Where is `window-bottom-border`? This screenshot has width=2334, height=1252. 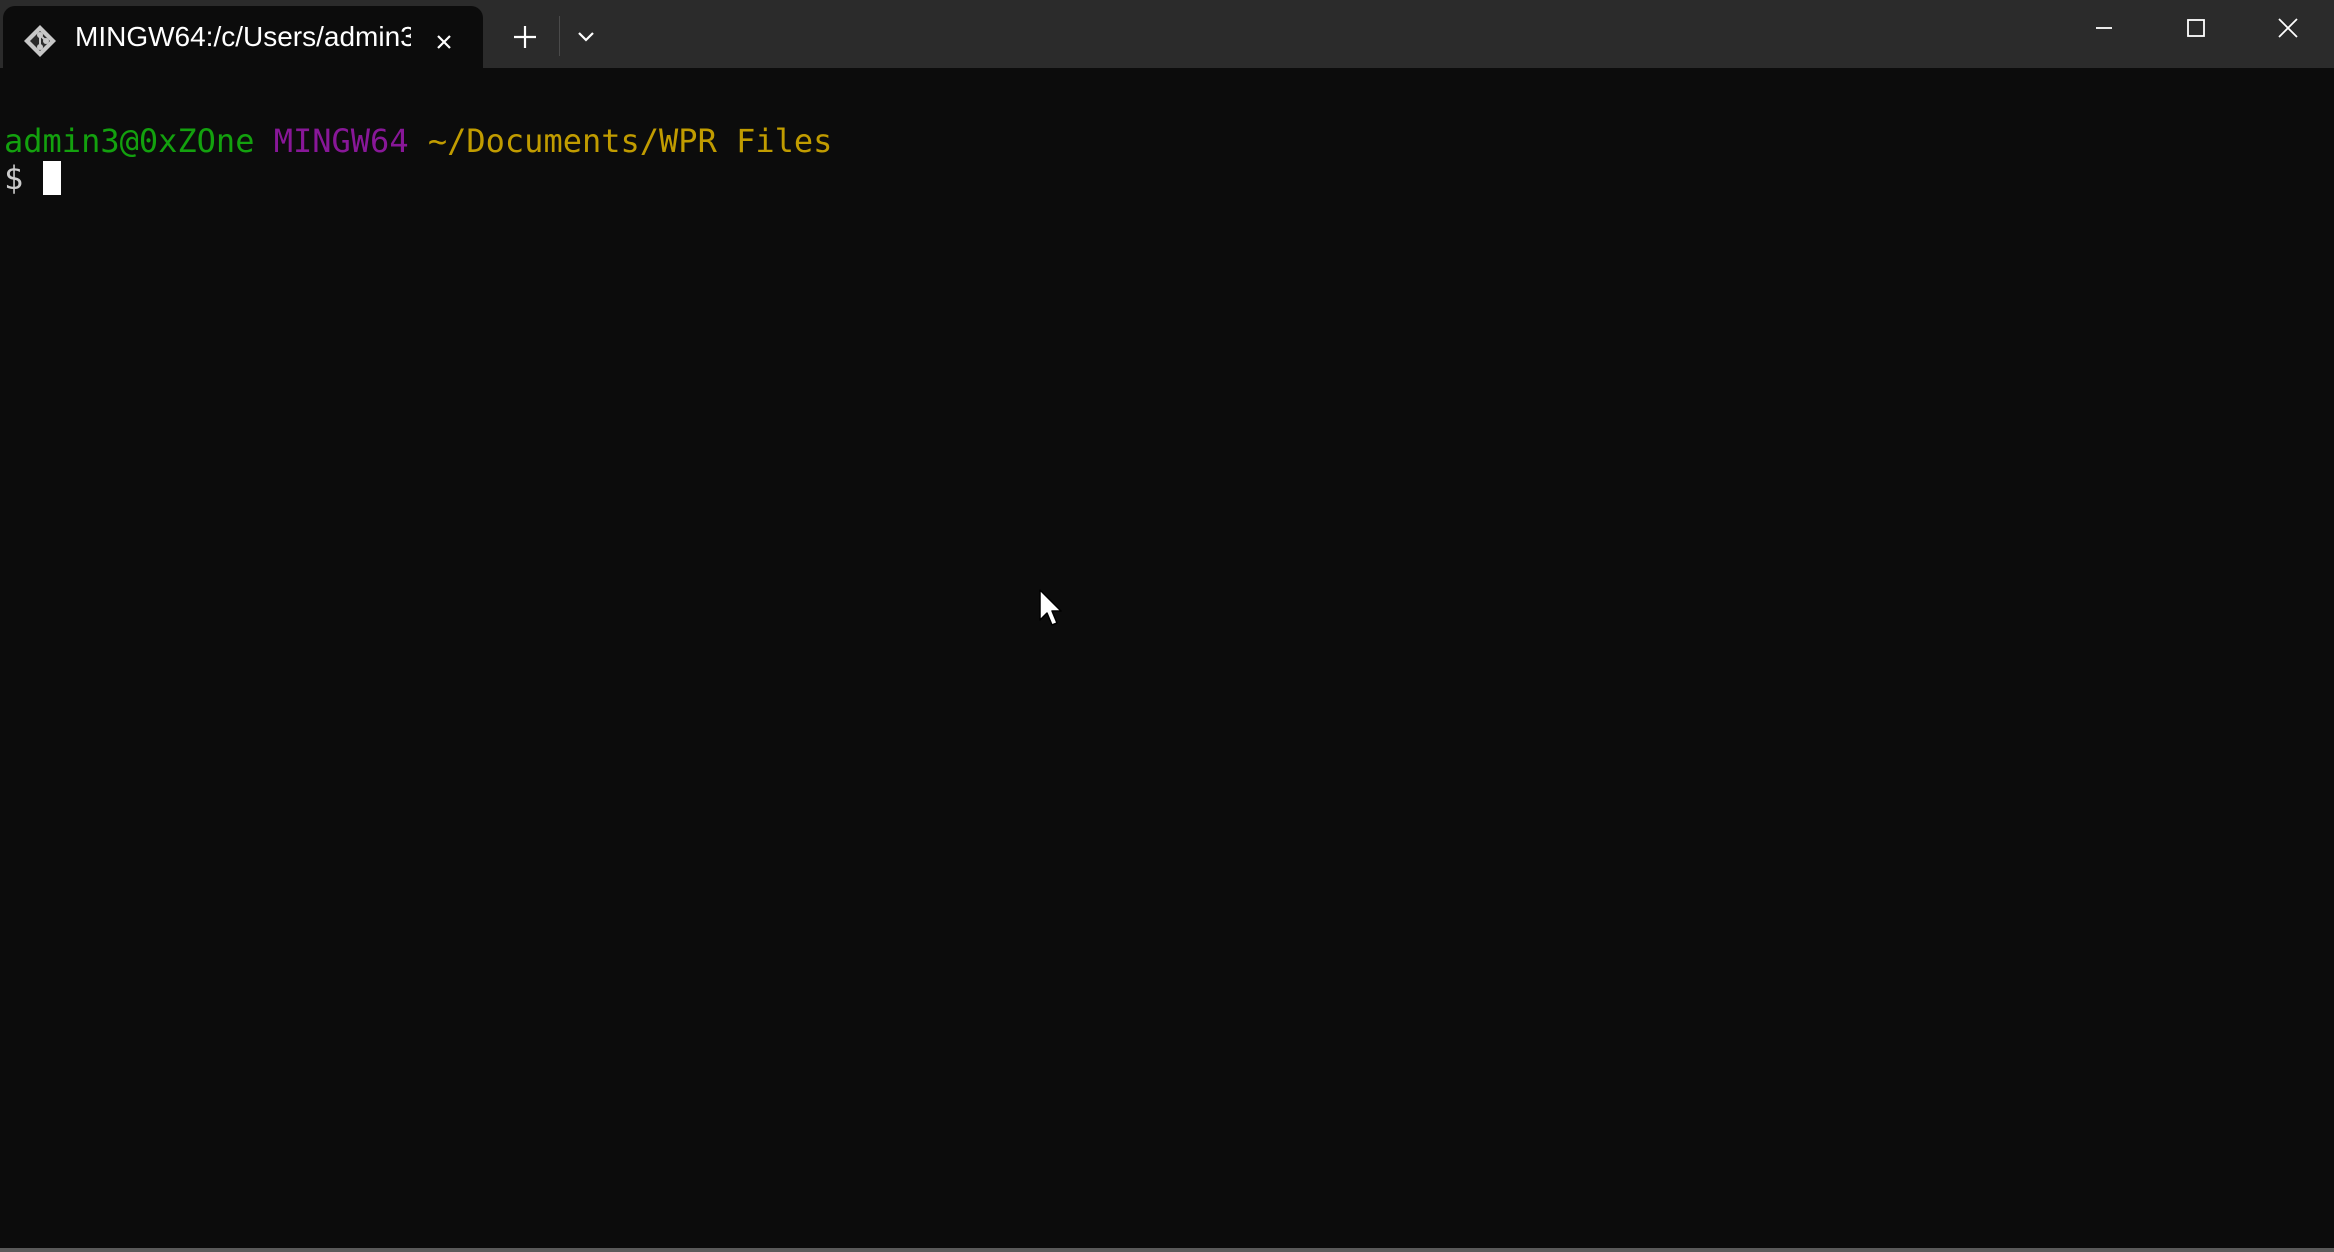
window-bottom-border is located at coordinates (1167, 1250).